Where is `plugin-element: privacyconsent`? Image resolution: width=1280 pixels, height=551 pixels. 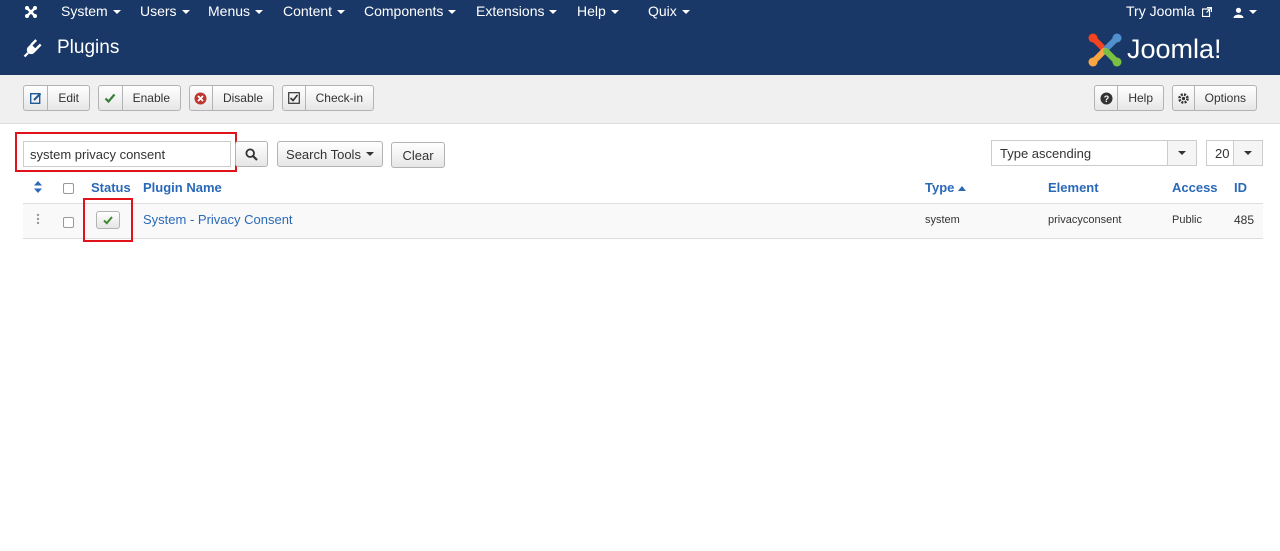
plugin-element: privacyconsent is located at coordinates (1085, 220).